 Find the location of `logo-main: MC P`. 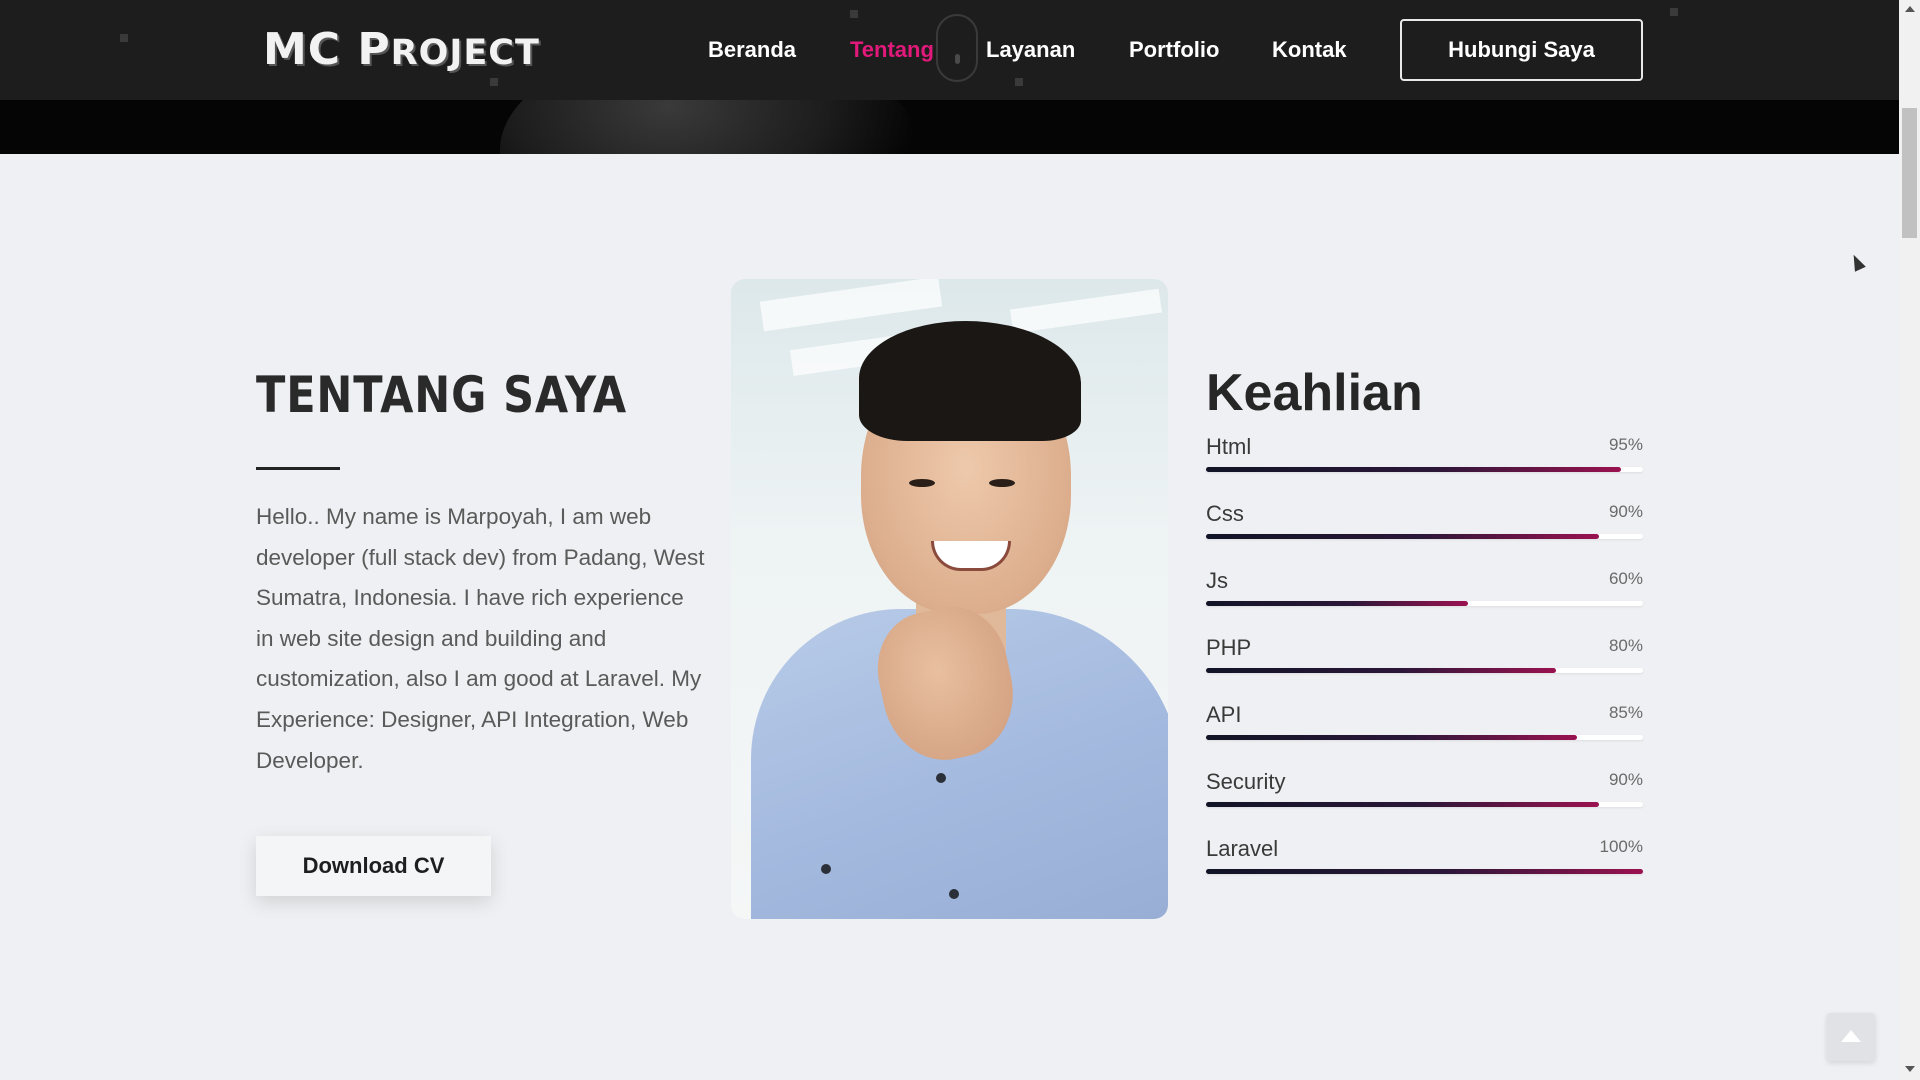

logo-main: MC P is located at coordinates (327, 49).